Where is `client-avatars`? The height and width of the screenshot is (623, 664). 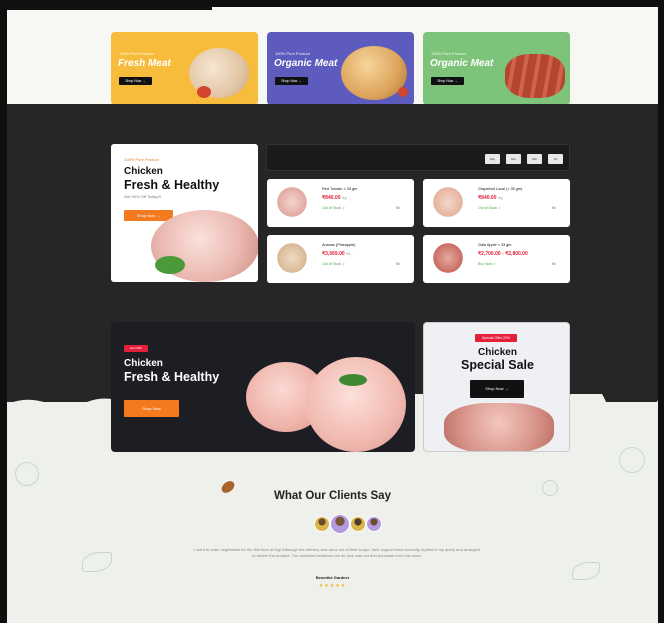 client-avatars is located at coordinates (350, 524).